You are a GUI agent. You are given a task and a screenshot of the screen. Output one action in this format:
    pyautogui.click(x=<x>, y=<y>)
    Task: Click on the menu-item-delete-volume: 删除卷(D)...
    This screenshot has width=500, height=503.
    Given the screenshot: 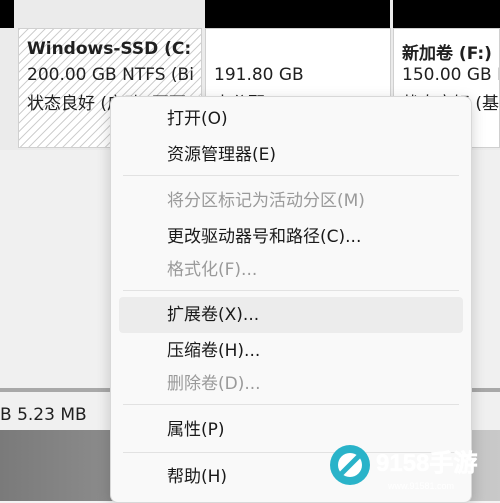 What is the action you would take?
    pyautogui.click(x=291, y=384)
    